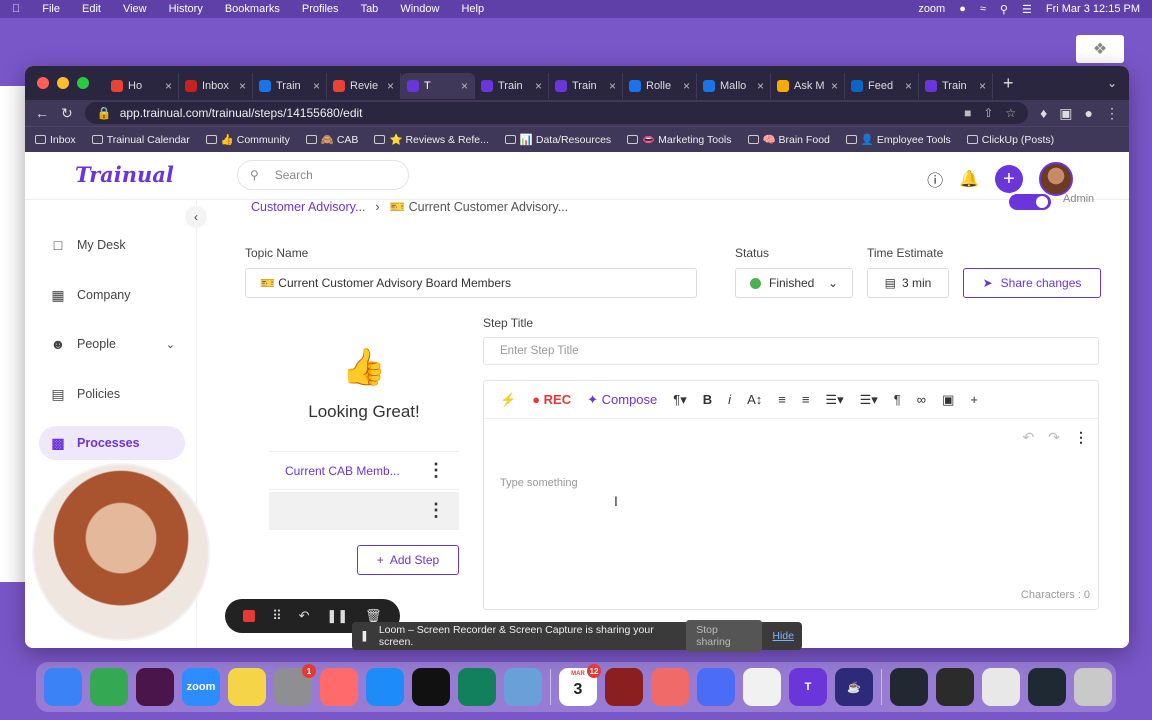 This screenshot has width=1152, height=720. Describe the element at coordinates (1093, 9) in the screenshot. I see `menubar-clock: Fri Mar 3 12:15 PM` at that location.